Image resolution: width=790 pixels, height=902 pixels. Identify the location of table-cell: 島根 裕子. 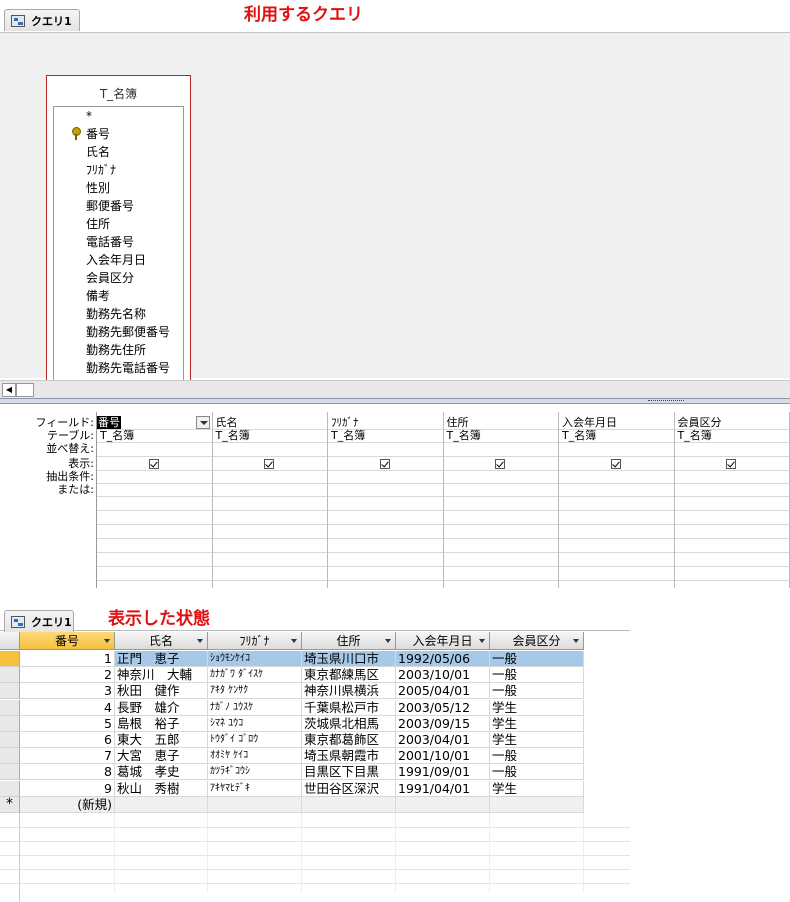
(161, 723).